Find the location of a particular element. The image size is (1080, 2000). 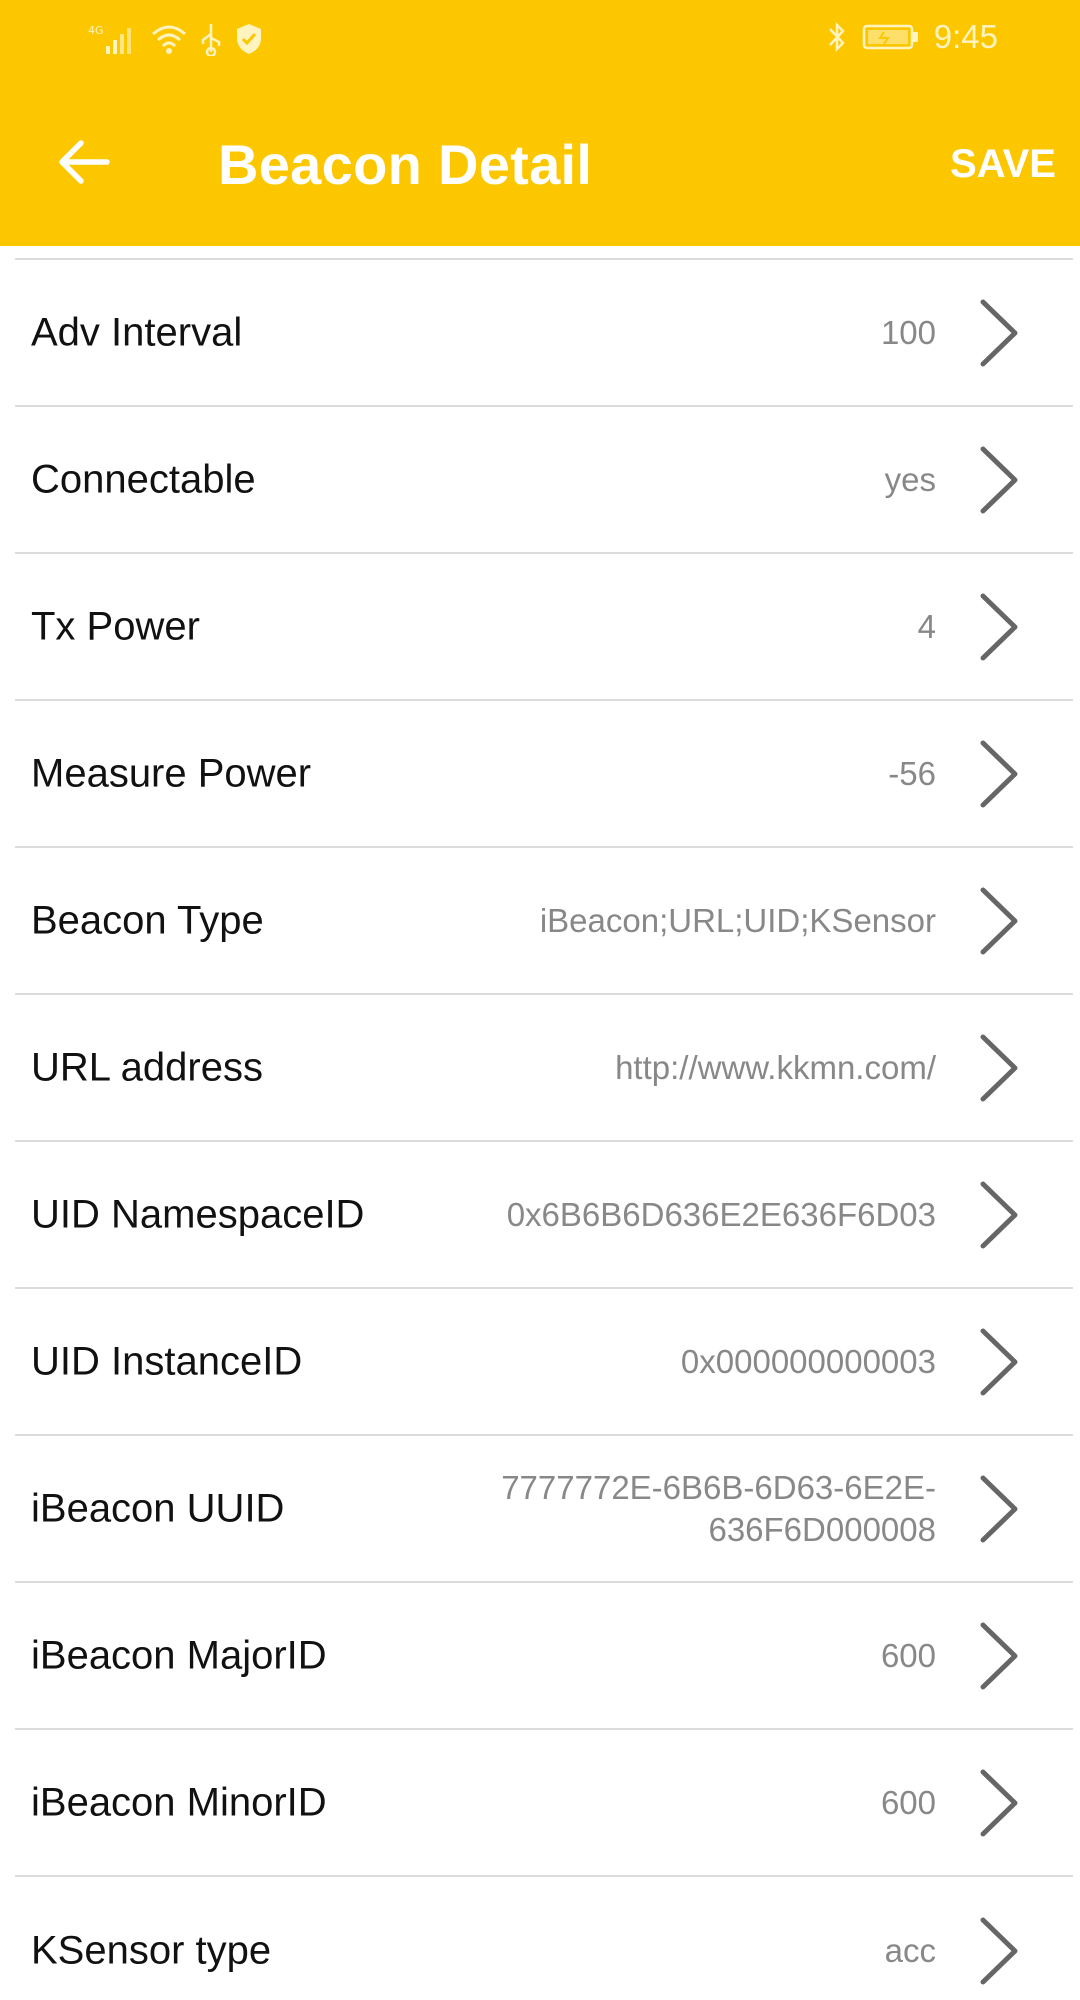

row-label: KSensor type is located at coordinates (151, 1950).